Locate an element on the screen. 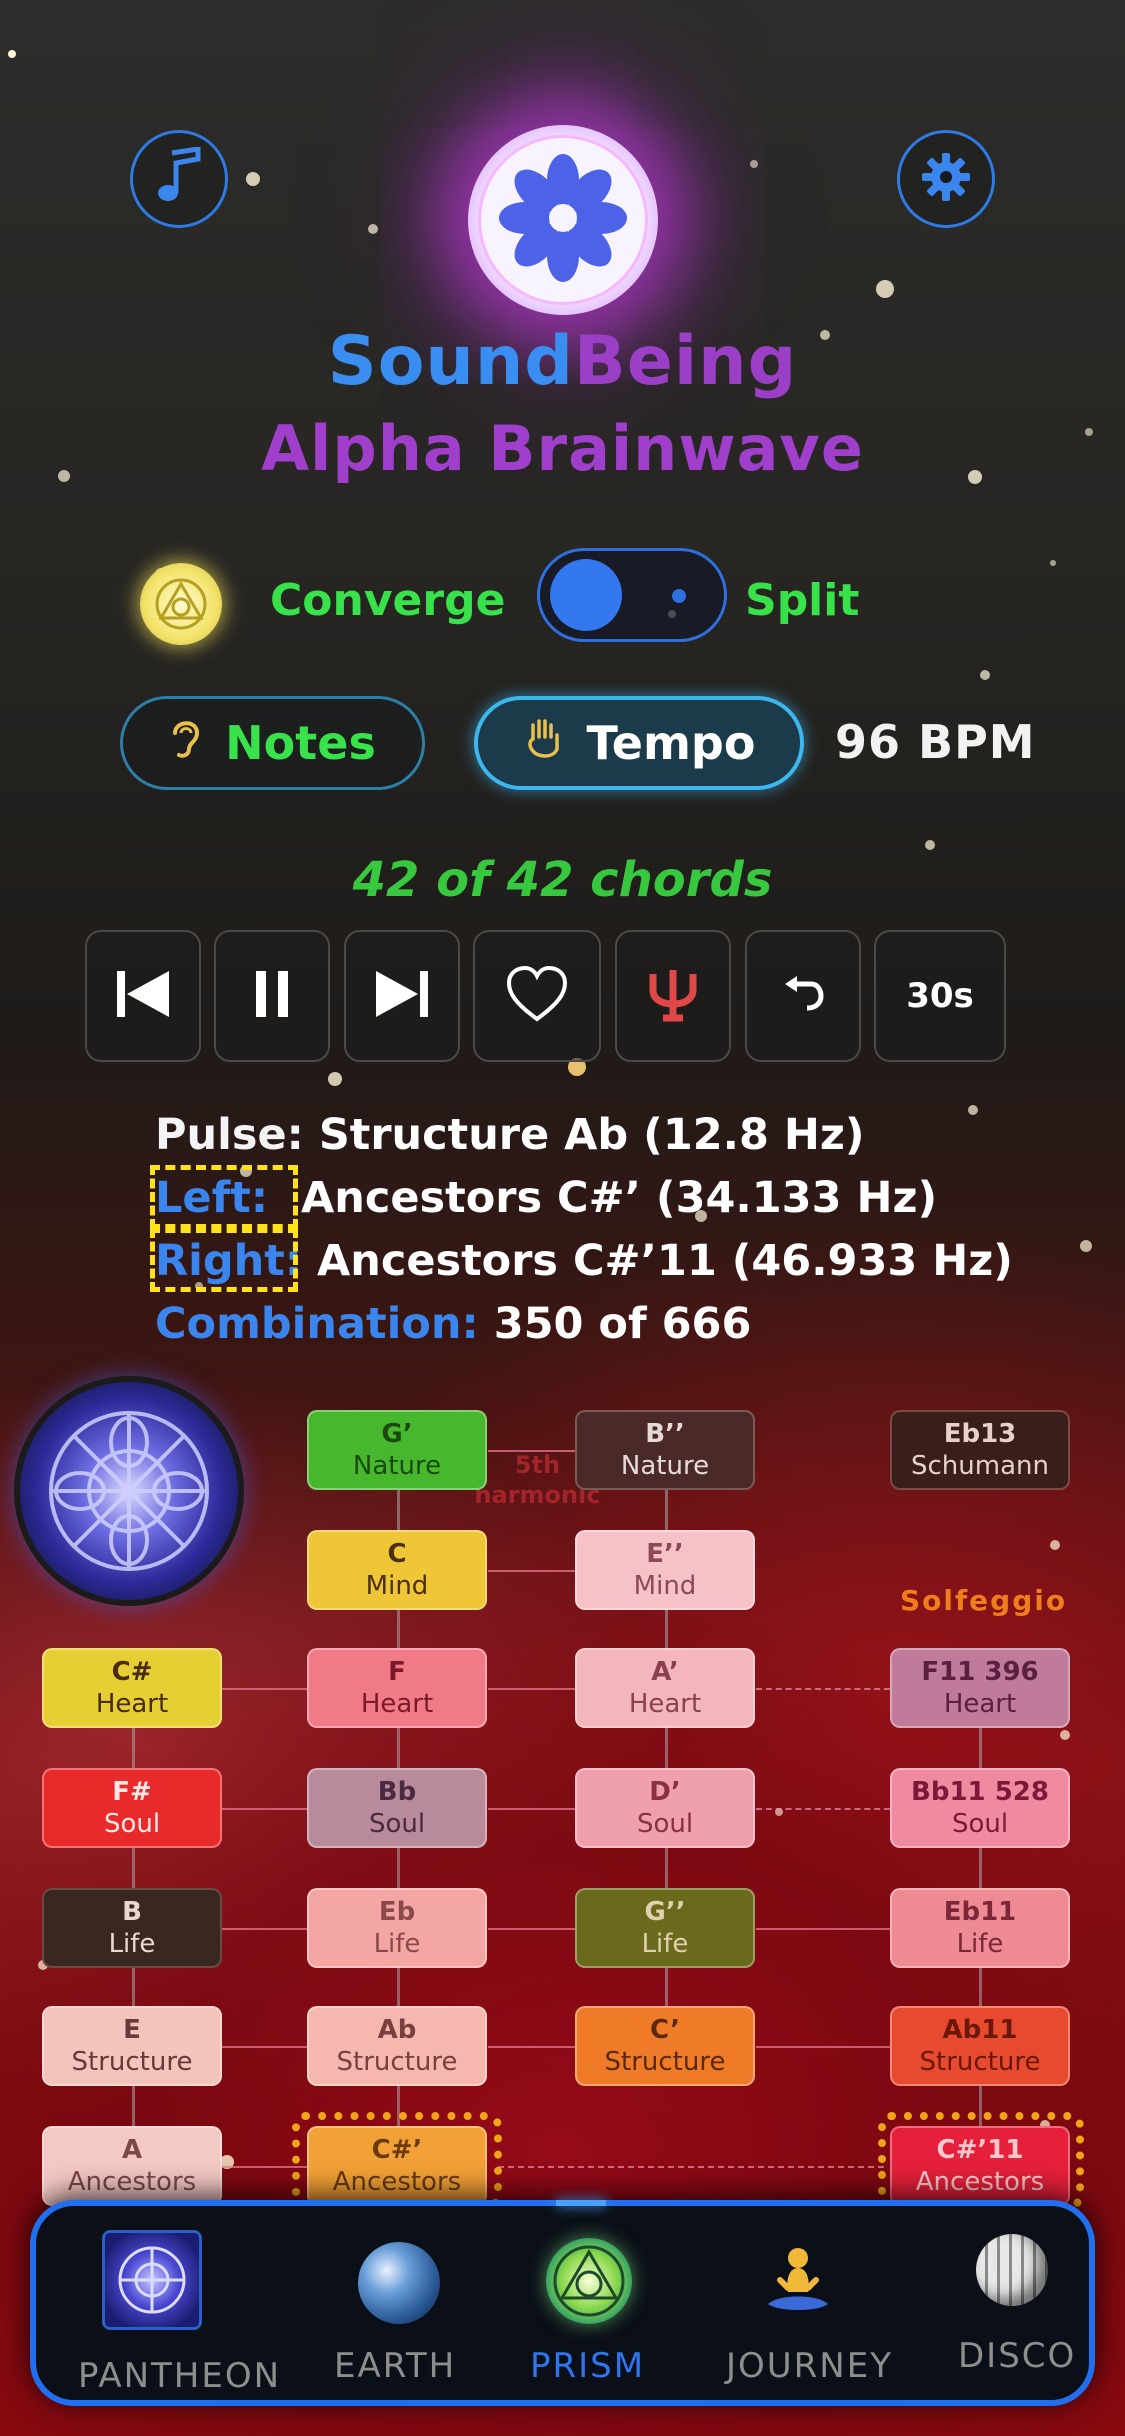  settings-button is located at coordinates (946, 179).